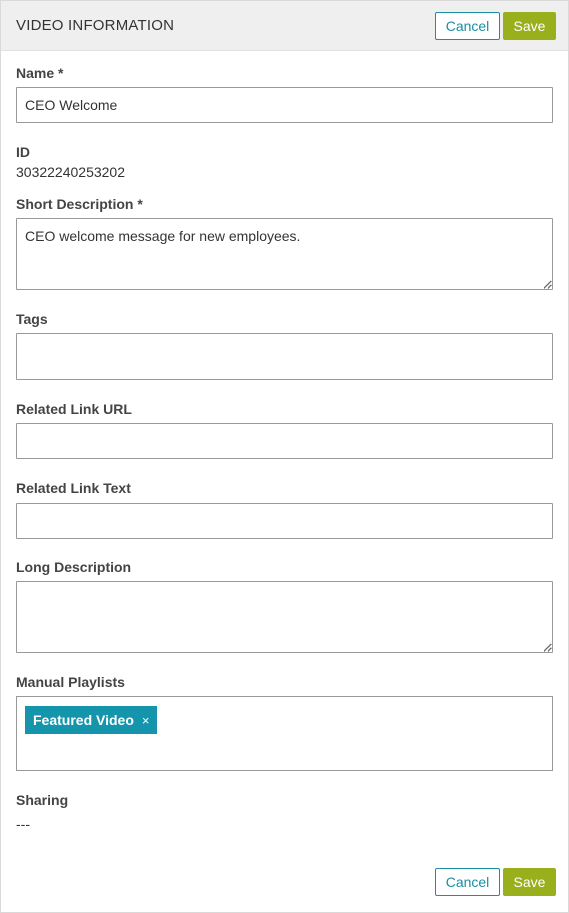 The width and height of the screenshot is (569, 913). Describe the element at coordinates (467, 882) in the screenshot. I see `footer-cancel-button: Cancel` at that location.